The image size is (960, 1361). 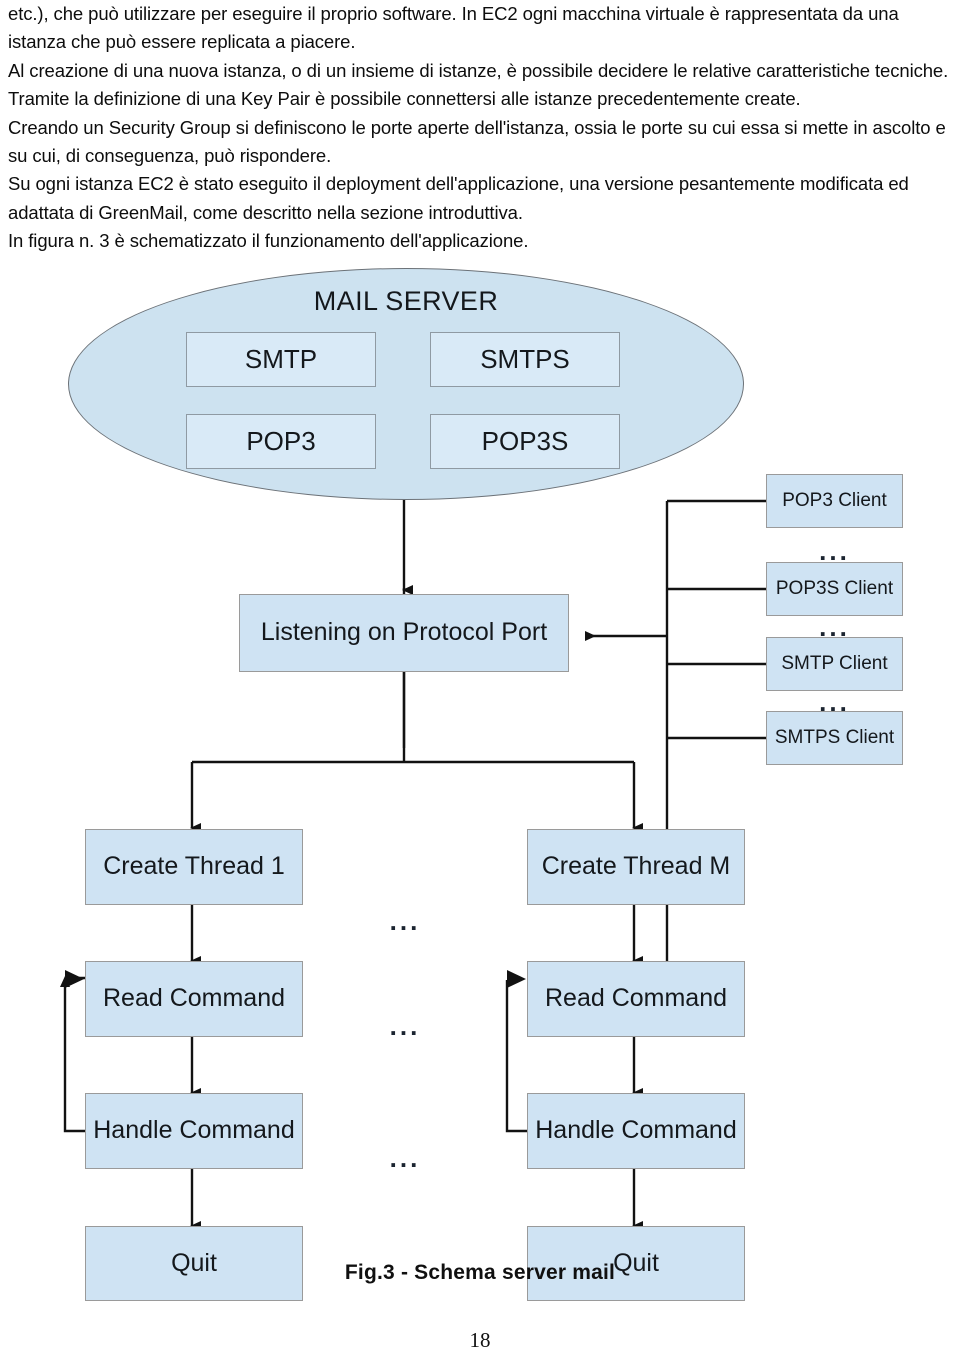 What do you see at coordinates (194, 999) in the screenshot?
I see `left-read-command-node: Read Command` at bounding box center [194, 999].